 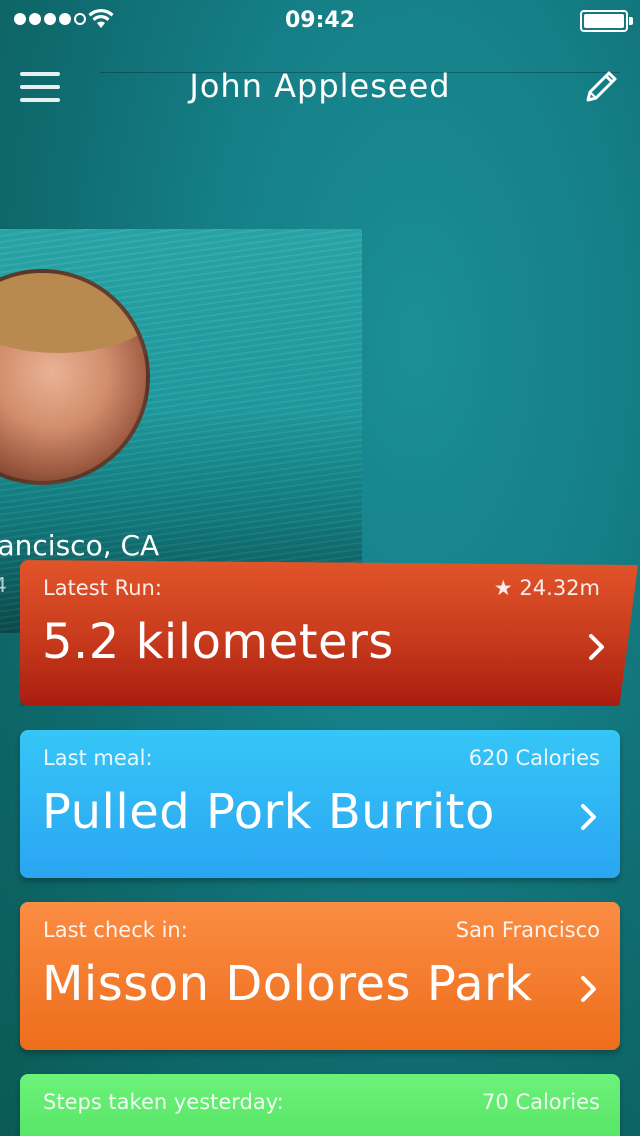 What do you see at coordinates (163, 1102) in the screenshot?
I see `steps-label: Steps taken yesterday:` at bounding box center [163, 1102].